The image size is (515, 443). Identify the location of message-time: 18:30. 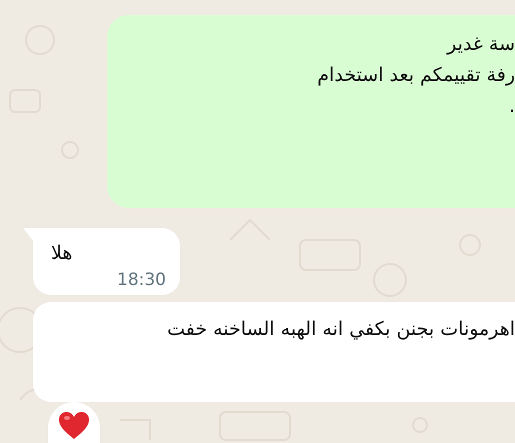
(141, 280).